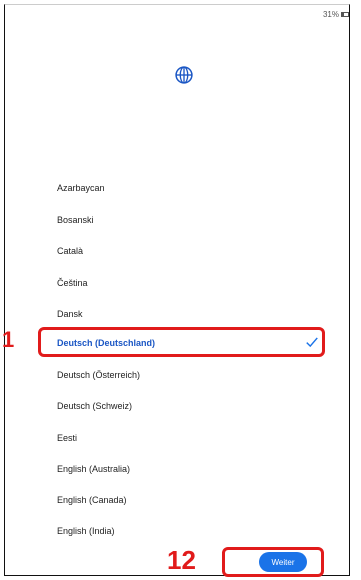 The width and height of the screenshot is (361, 580). Describe the element at coordinates (94, 406) in the screenshot. I see `language-item: Deutsch (Schweiz)` at that location.